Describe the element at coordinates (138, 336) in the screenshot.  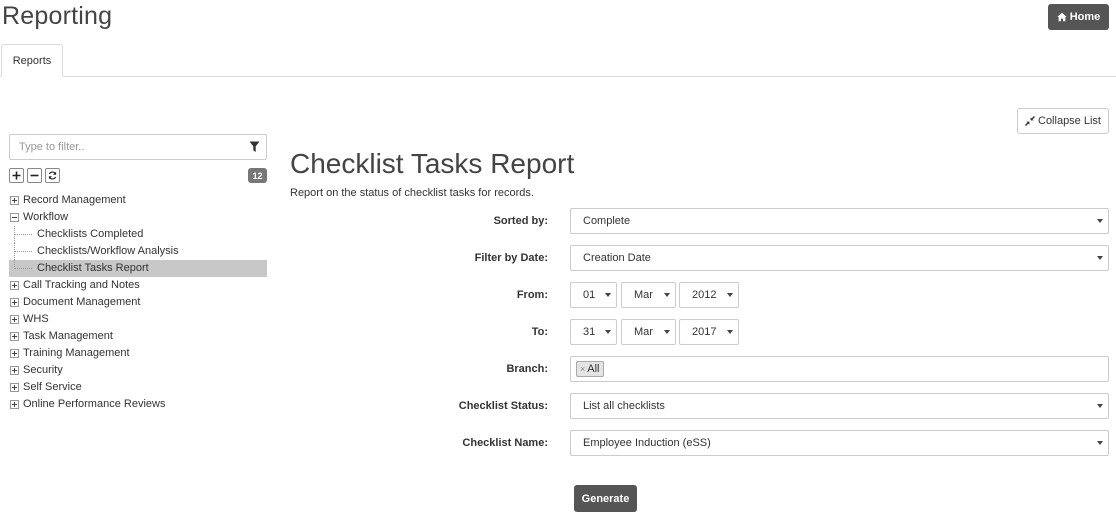
I see `tree-item-task-management: Task Management` at that location.